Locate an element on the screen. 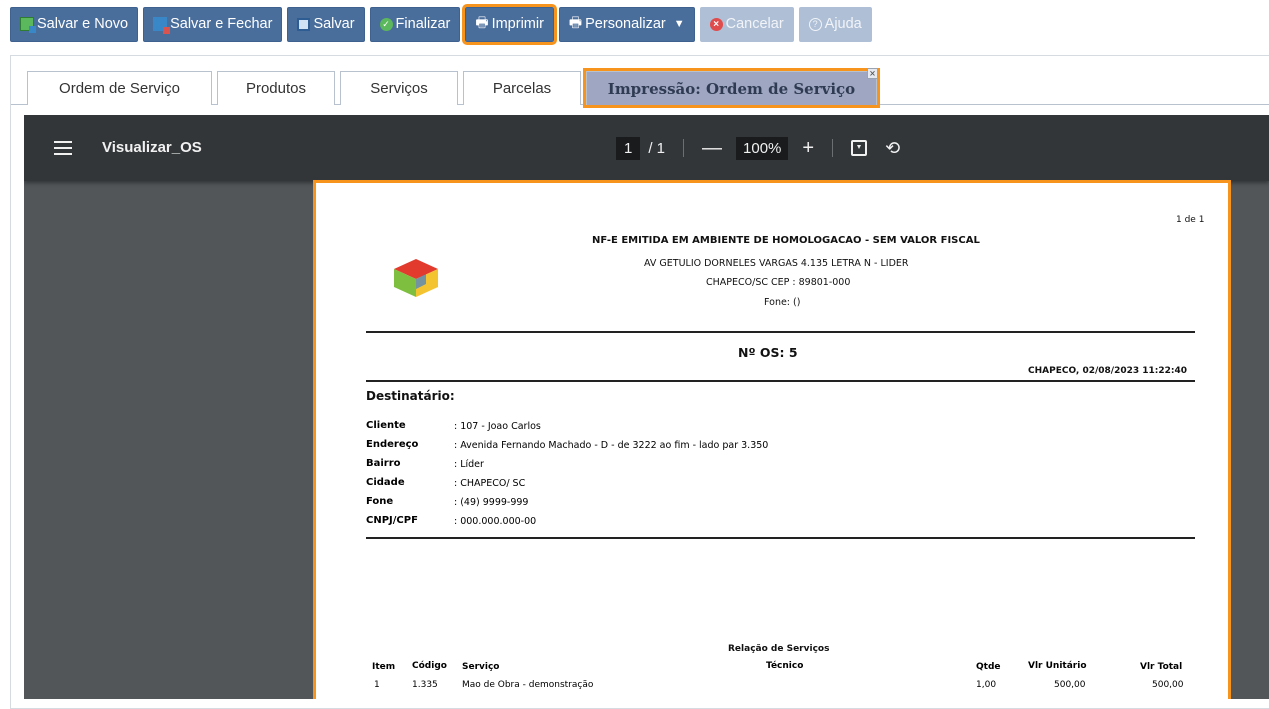 The image size is (1269, 709). cancel-label: Cancelar is located at coordinates (754, 24).